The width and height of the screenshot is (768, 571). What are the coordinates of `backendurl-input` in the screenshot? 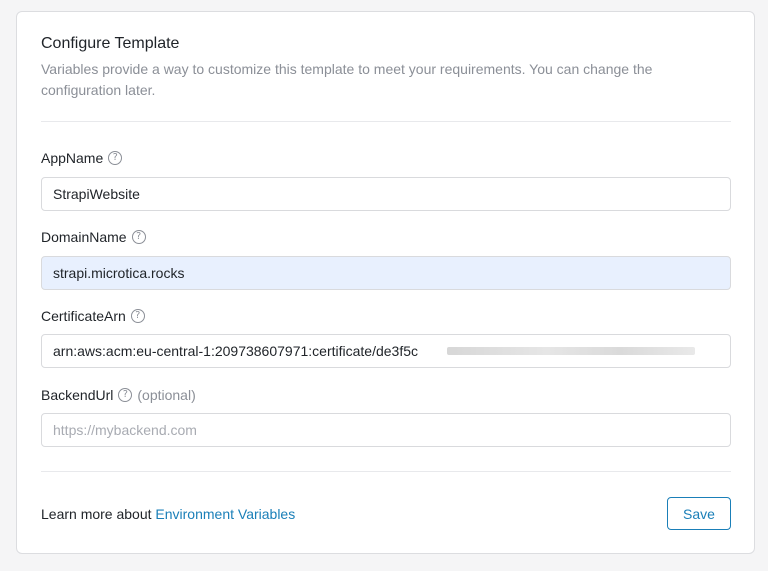 It's located at (386, 430).